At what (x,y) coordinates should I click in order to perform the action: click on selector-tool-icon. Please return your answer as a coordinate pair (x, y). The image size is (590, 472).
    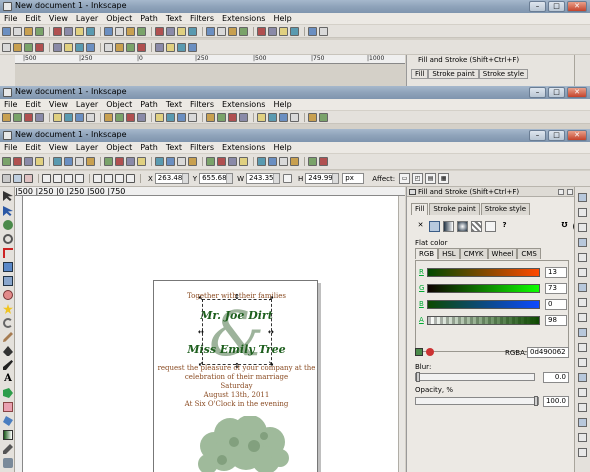
    Looking at the image, I should click on (8, 196).